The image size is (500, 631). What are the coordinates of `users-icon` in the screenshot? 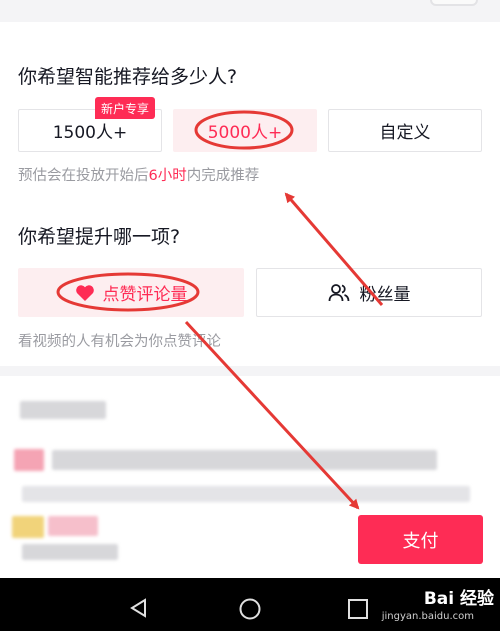 It's located at (339, 293).